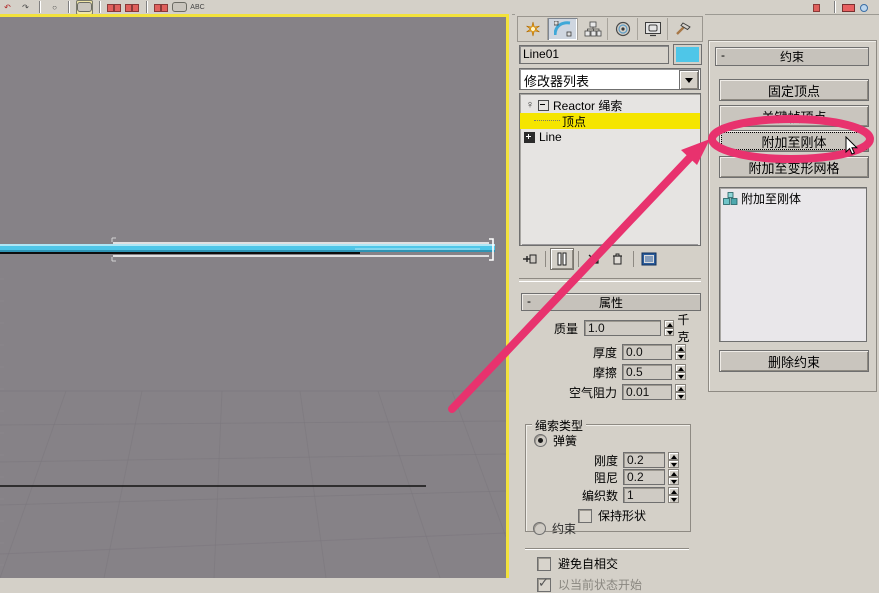  Describe the element at coordinates (84, 7) in the screenshot. I see `select-and-move-icon` at that location.